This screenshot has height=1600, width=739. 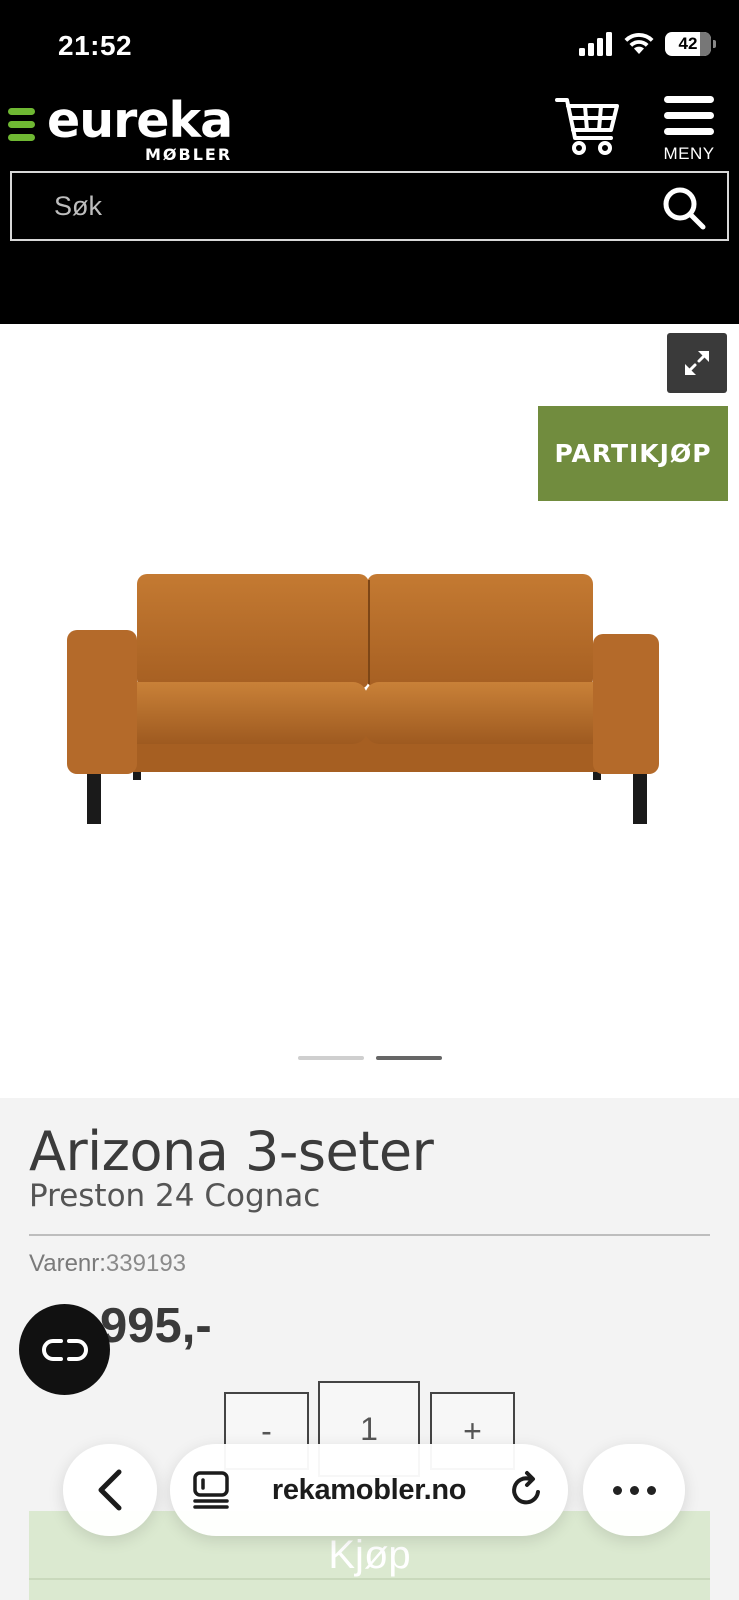 What do you see at coordinates (639, 43) in the screenshot?
I see `wifi-icon` at bounding box center [639, 43].